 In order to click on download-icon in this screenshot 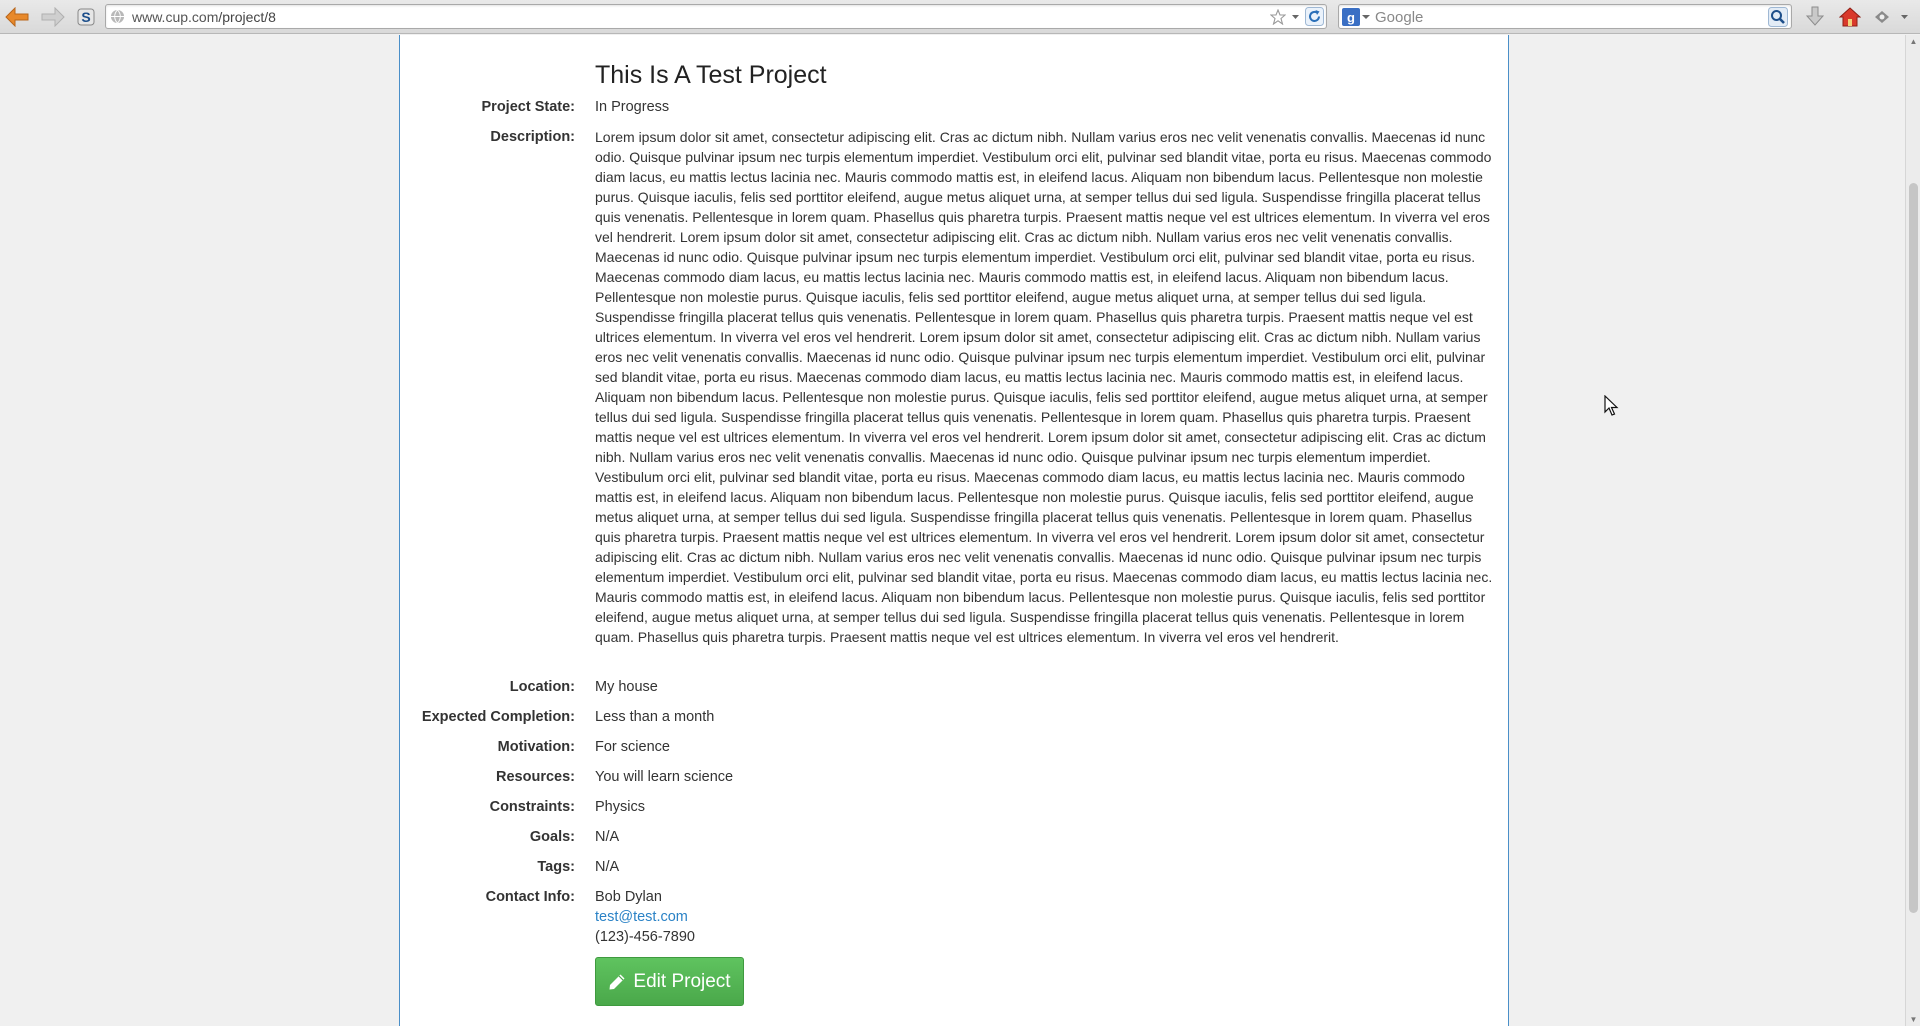, I will do `click(1815, 16)`.